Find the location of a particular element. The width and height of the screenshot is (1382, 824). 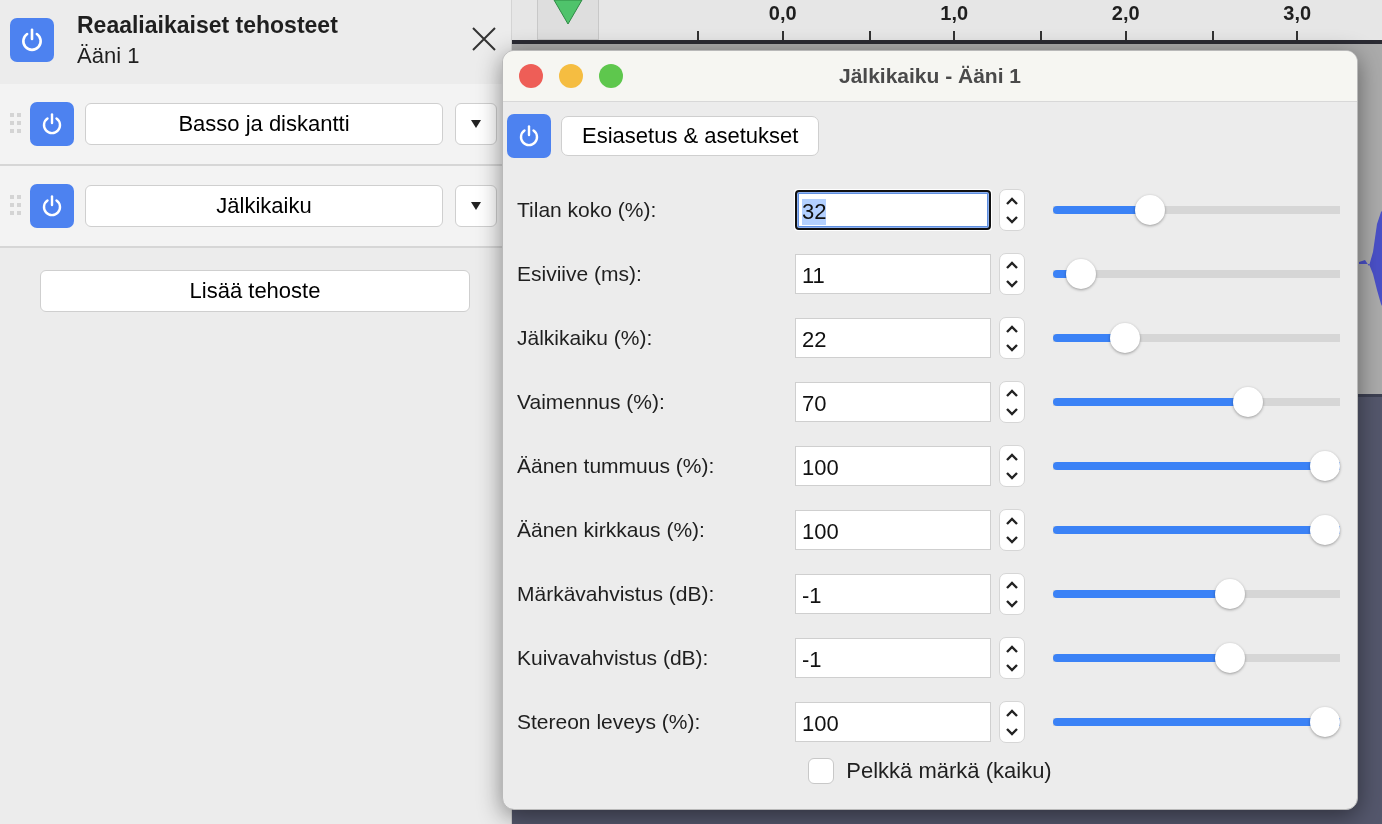

timeline-ruler: 0,0 1,0 2,0 3,0 is located at coordinates (947, 22).